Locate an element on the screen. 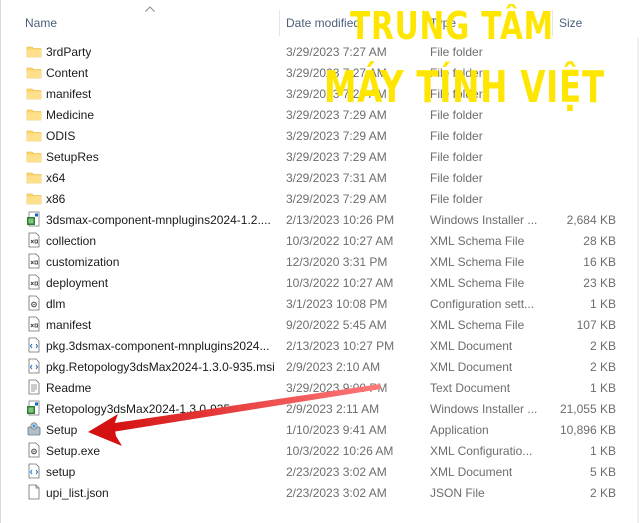 Image resolution: width=643 pixels, height=523 pixels. red-arrow-annotation is located at coordinates (234, 415).